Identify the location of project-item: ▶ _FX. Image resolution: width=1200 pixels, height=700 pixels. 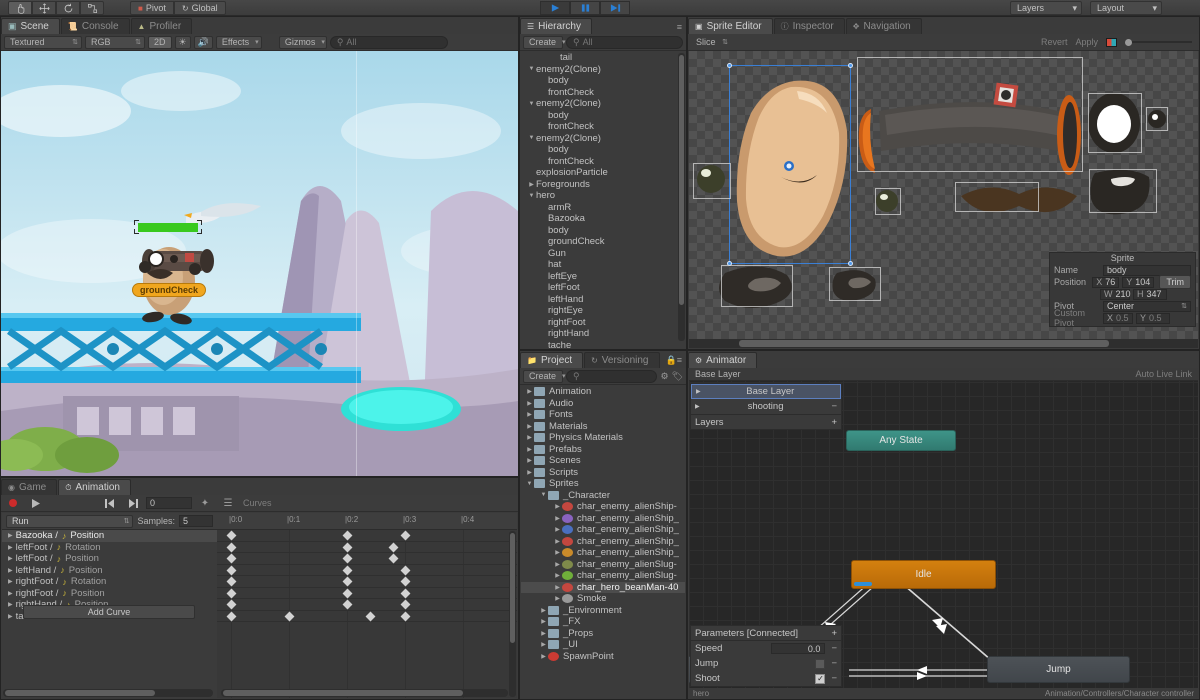
(603, 622).